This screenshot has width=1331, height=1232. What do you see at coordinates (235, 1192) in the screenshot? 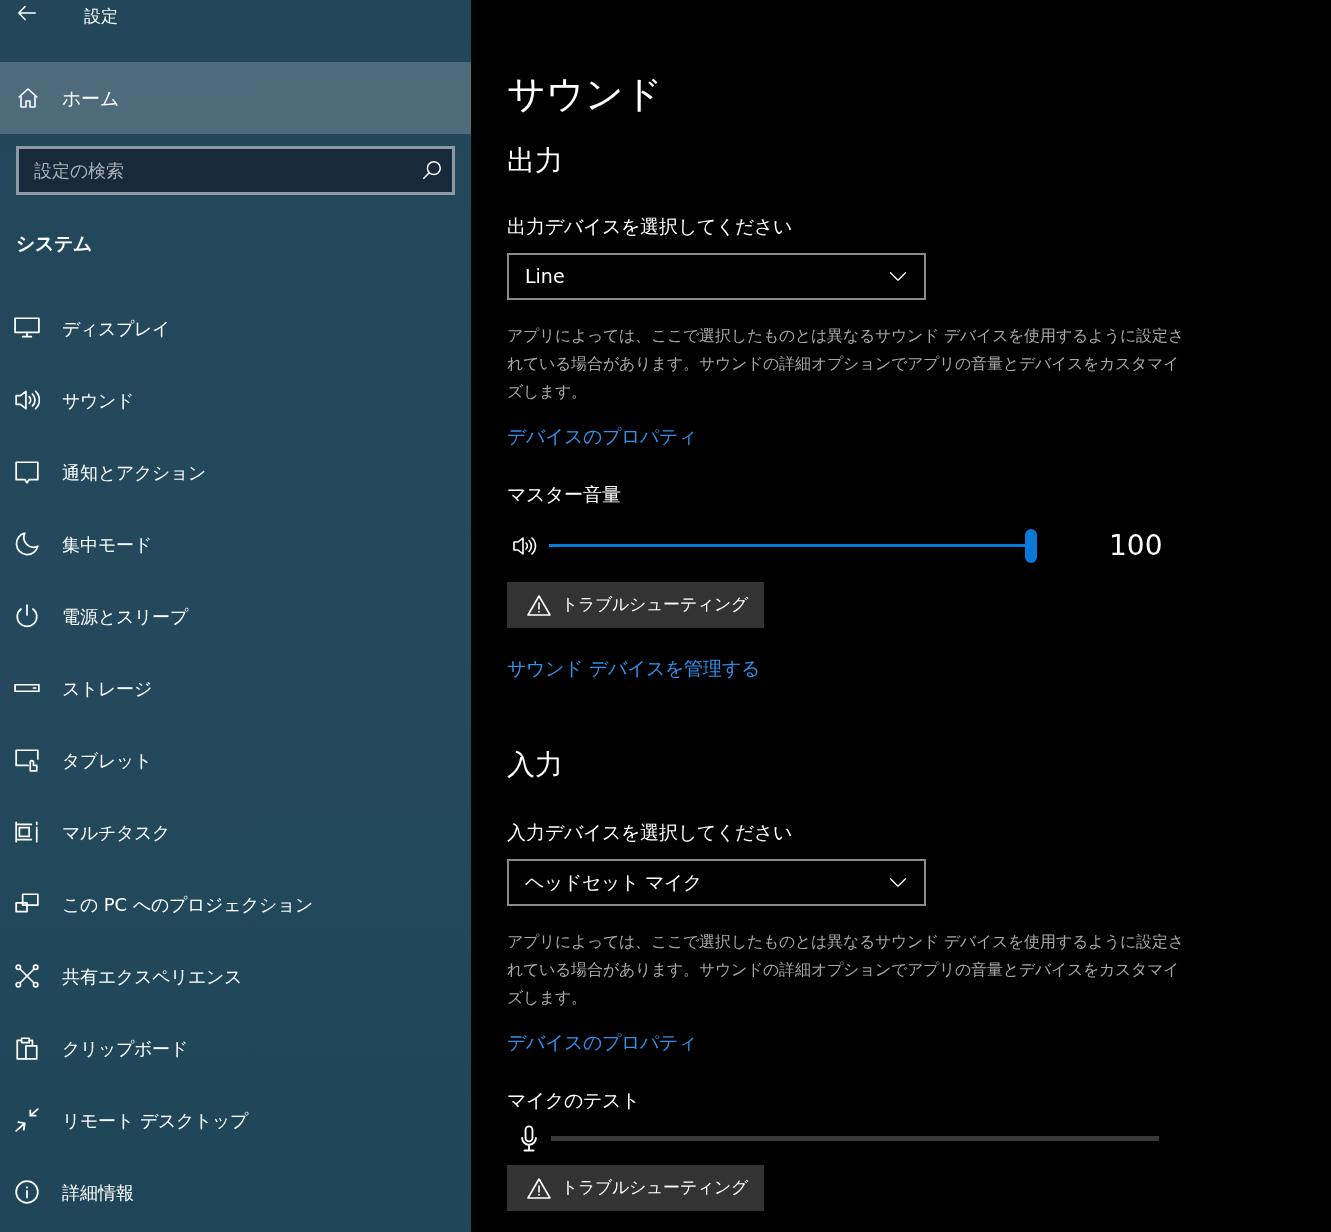
I see `nav-item: 詳細情報` at bounding box center [235, 1192].